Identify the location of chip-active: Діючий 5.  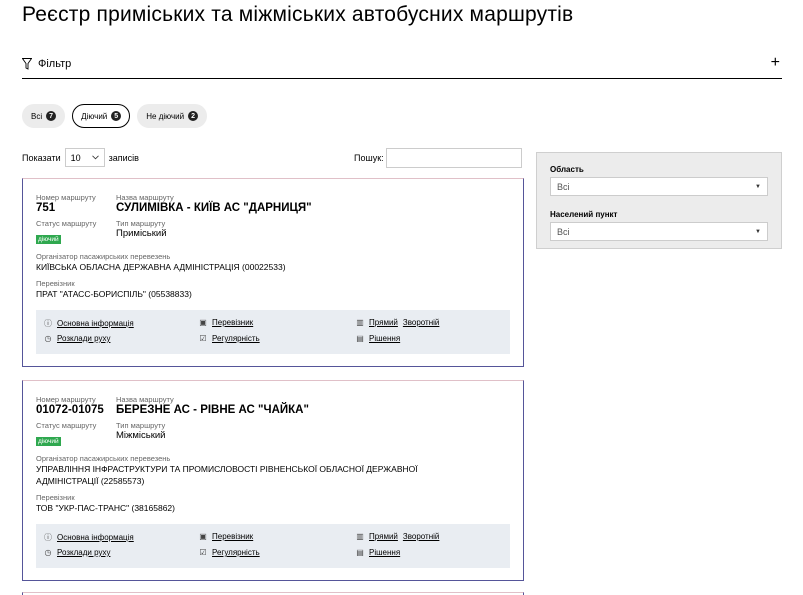
(101, 116).